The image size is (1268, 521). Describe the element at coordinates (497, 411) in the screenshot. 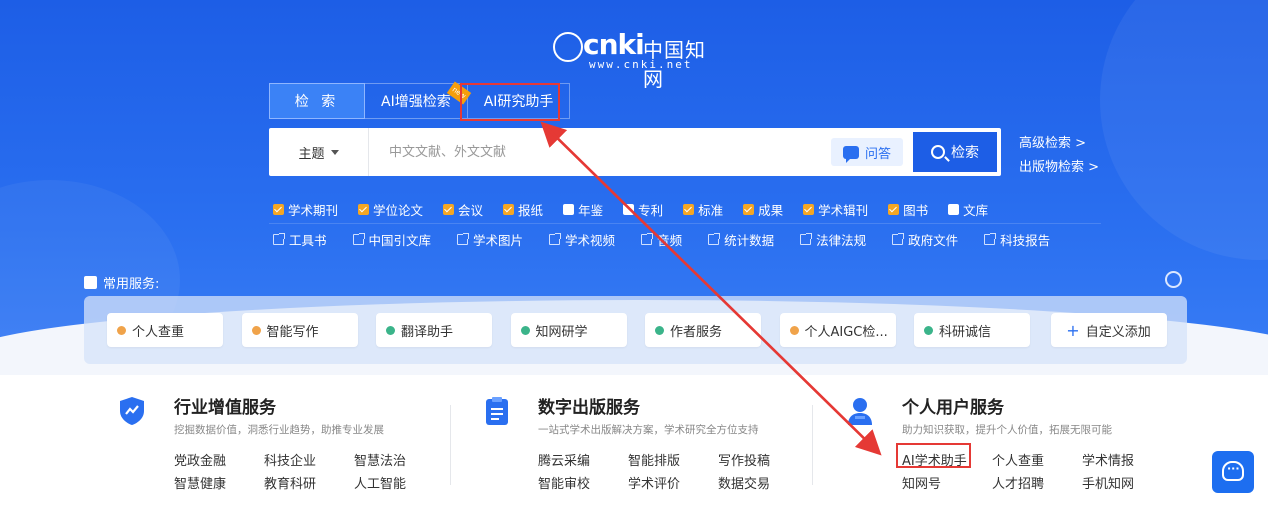

I see `document-icon` at that location.